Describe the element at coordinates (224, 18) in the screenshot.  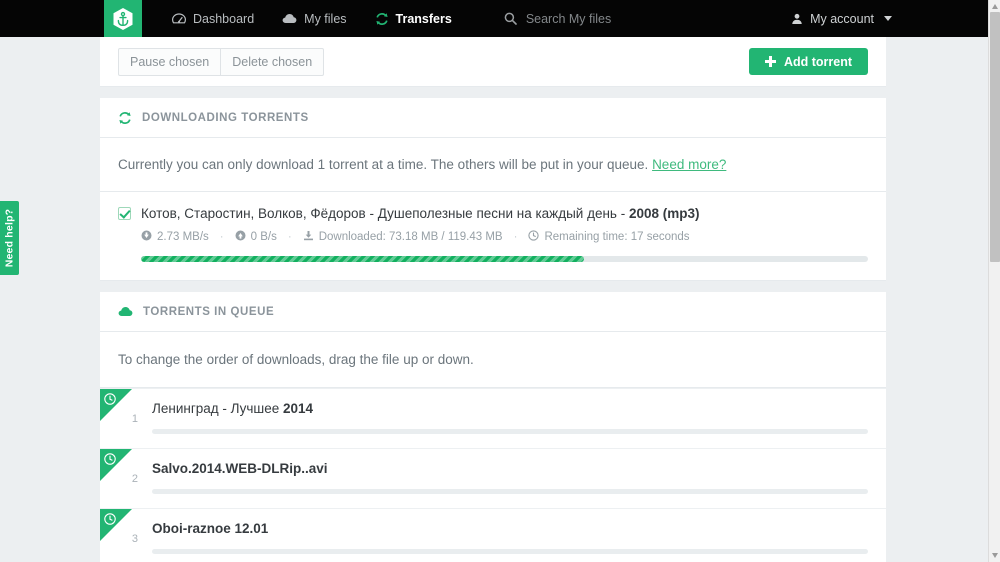
I see `nav-link-label: Dashboard` at that location.